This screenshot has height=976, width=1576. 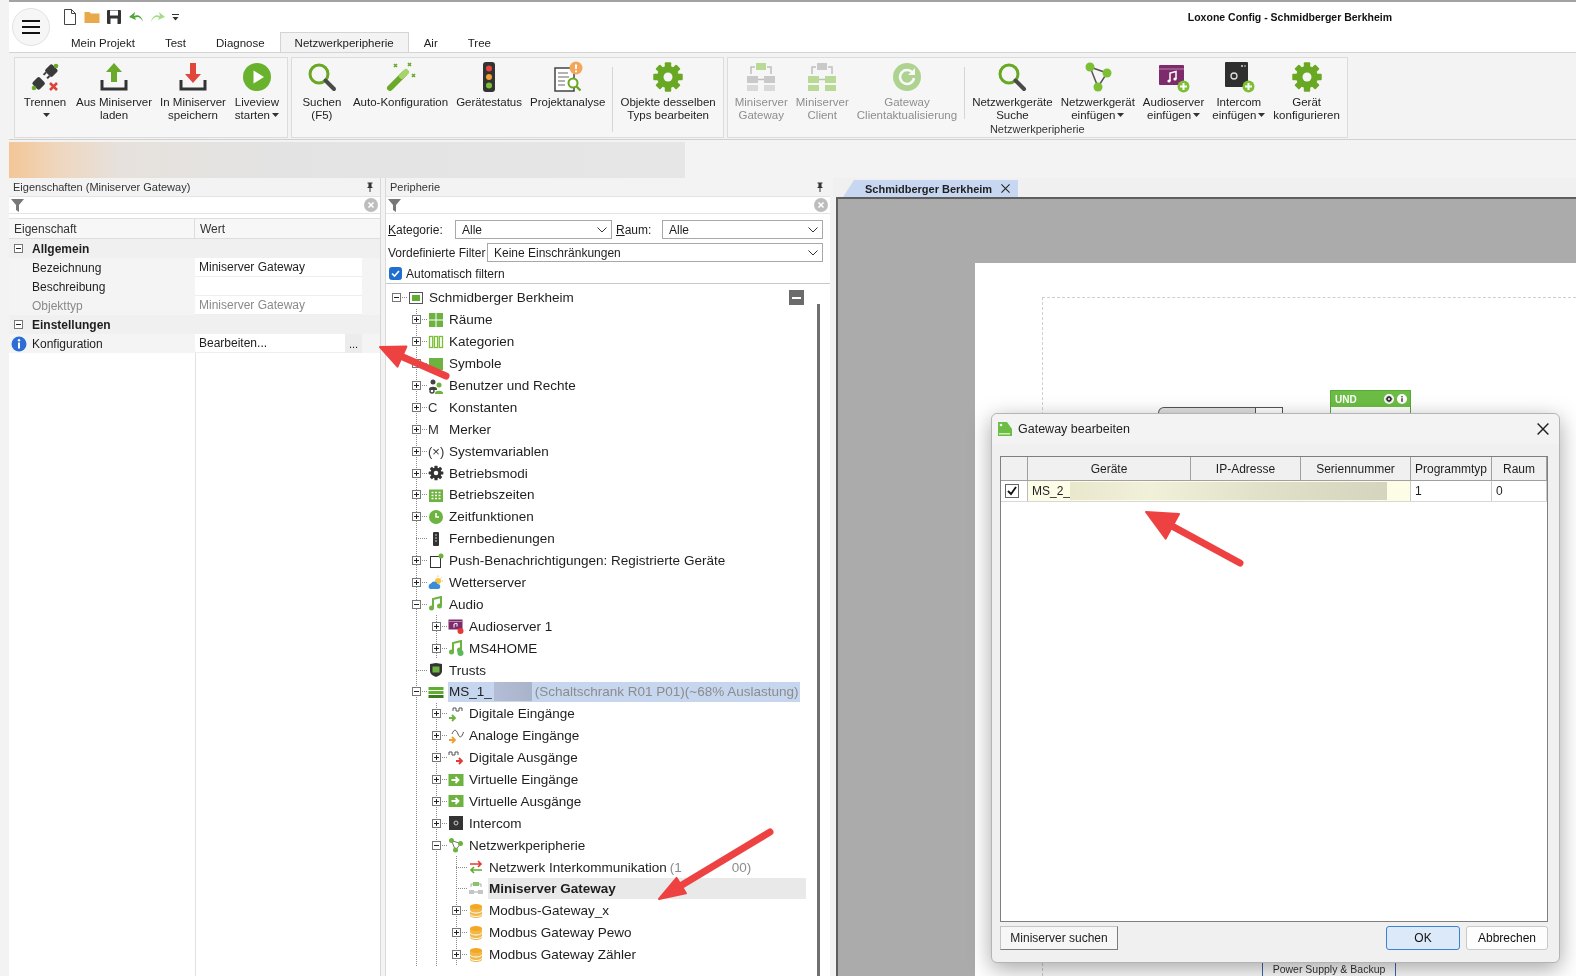 I want to click on tree-item: Digitale Eingänge, so click(x=596, y=713).